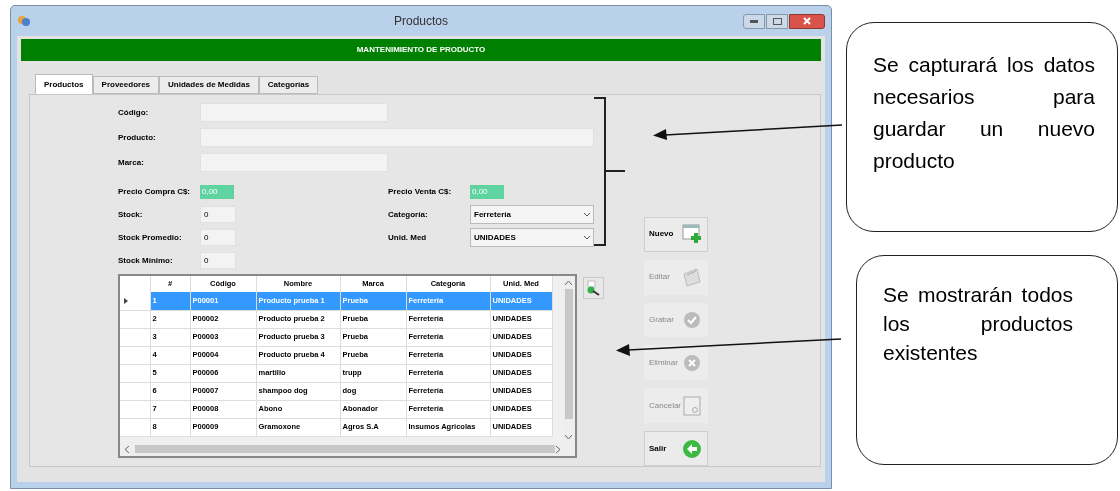 The height and width of the screenshot is (491, 1120). Describe the element at coordinates (131, 214) in the screenshot. I see `field-label: Stock:` at that location.